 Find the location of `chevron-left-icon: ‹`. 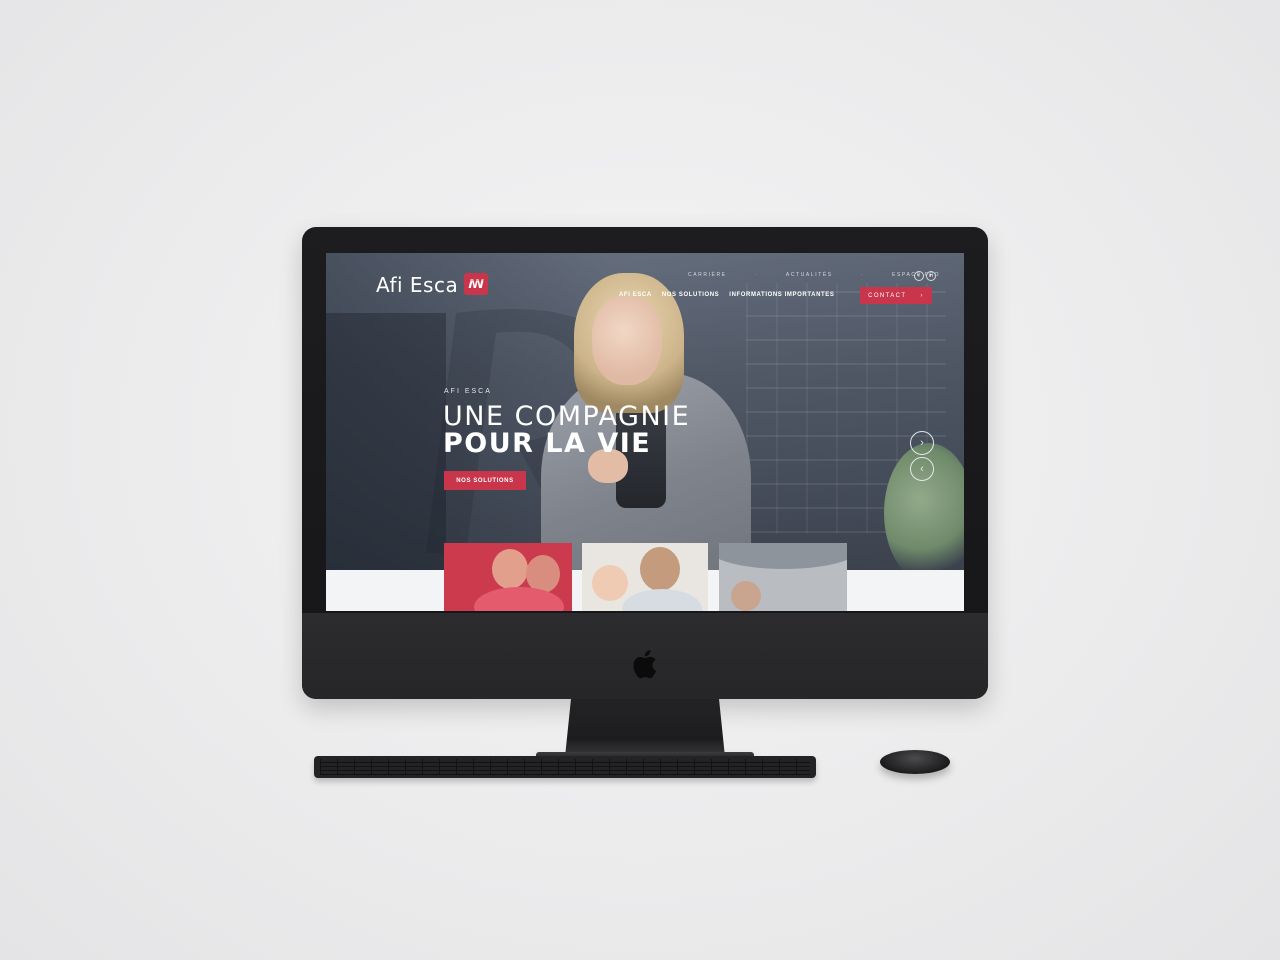

chevron-left-icon: ‹ is located at coordinates (922, 469).